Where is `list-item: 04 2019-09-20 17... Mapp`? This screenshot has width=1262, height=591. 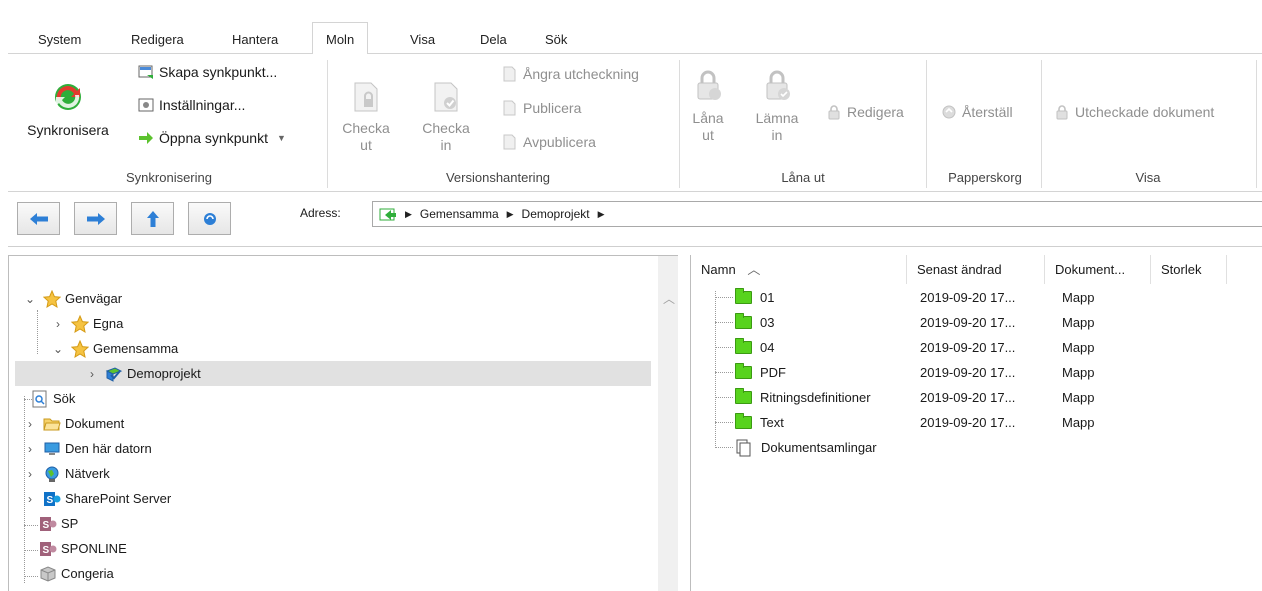 list-item: 04 2019-09-20 17... Mapp is located at coordinates (976, 347).